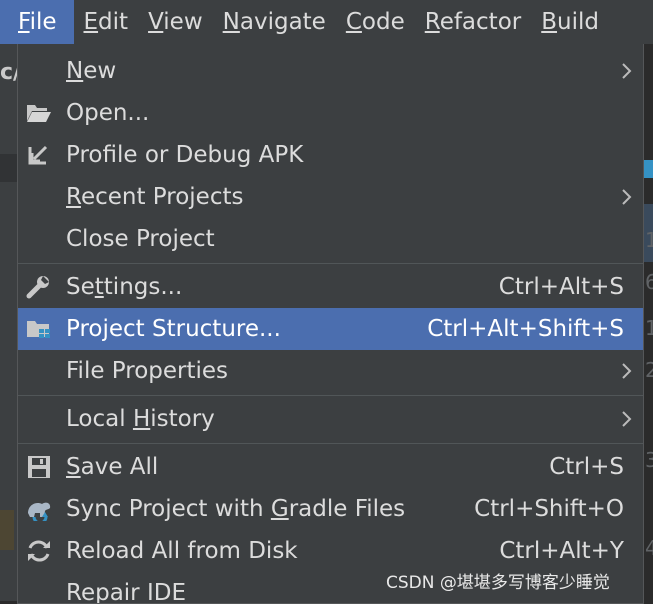  Describe the element at coordinates (182, 551) in the screenshot. I see `menu-item-label: Reload All from Disk` at that location.